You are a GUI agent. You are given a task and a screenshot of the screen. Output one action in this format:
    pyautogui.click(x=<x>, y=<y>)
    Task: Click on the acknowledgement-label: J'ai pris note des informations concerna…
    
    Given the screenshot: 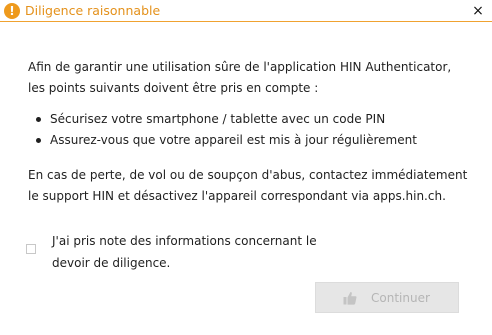 What is the action you would take?
    pyautogui.click(x=197, y=252)
    